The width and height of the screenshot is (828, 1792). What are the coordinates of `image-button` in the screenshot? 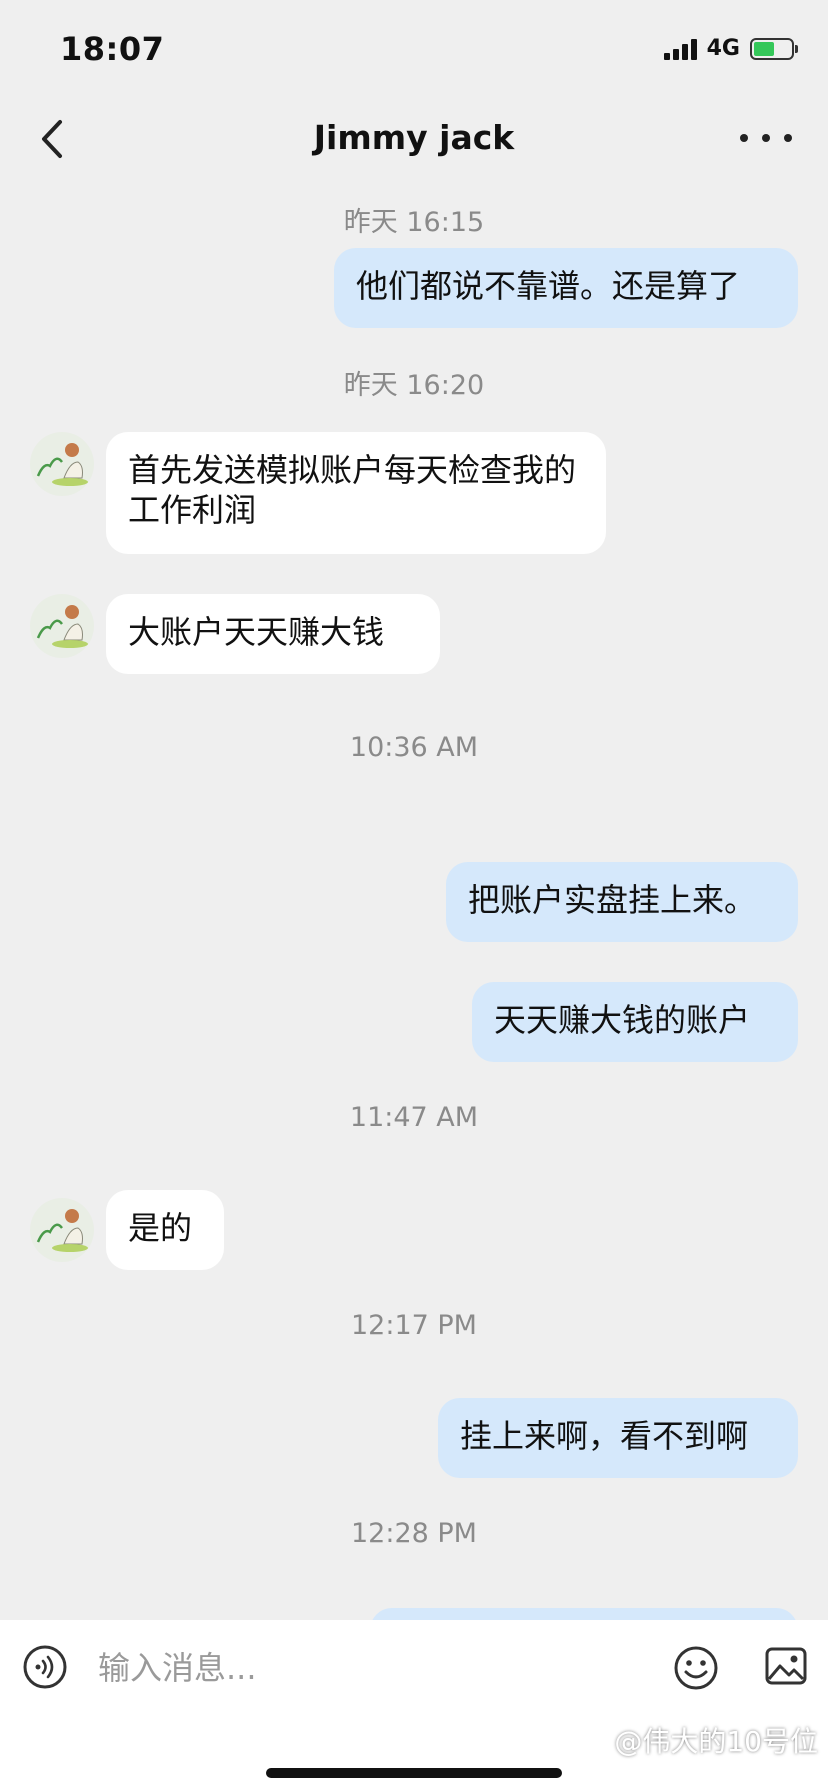 It's located at (786, 1666).